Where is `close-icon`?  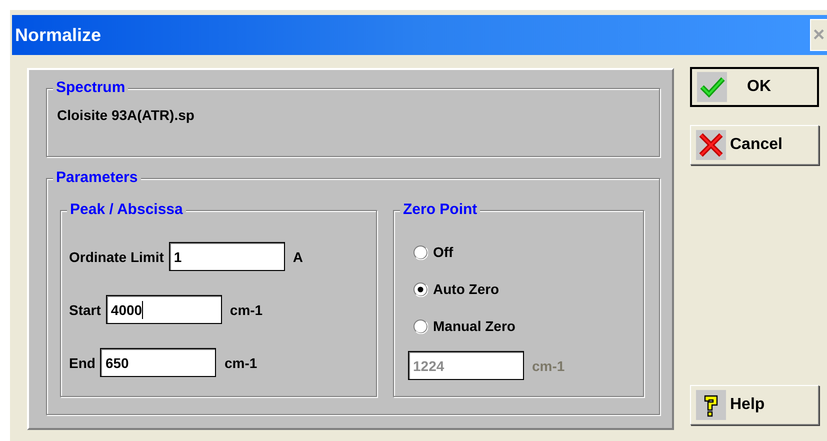 close-icon is located at coordinates (711, 145).